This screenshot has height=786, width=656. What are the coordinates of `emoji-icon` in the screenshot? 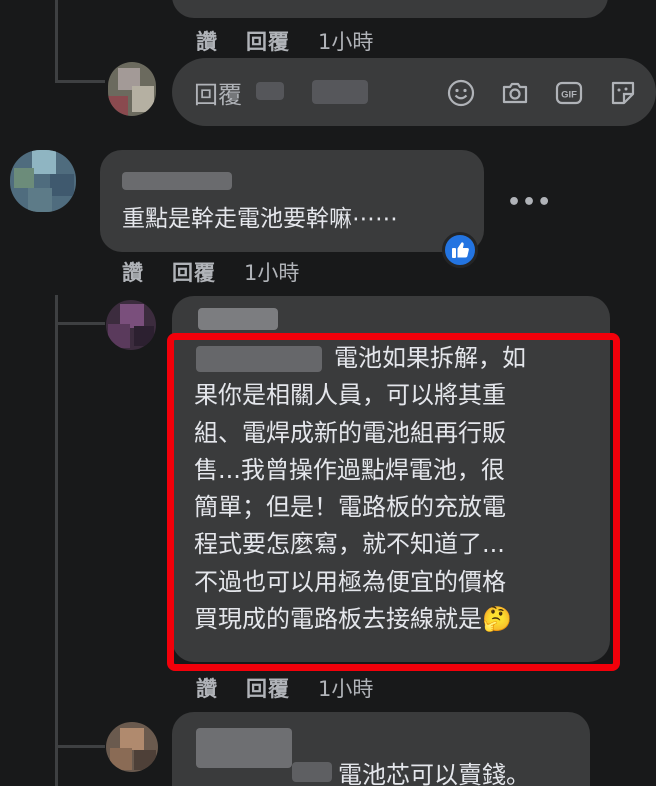 It's located at (461, 93).